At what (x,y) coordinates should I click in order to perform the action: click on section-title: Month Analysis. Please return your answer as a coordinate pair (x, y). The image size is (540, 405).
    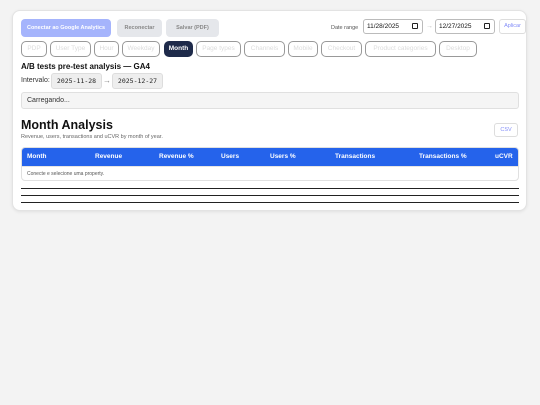
    Looking at the image, I should click on (67, 125).